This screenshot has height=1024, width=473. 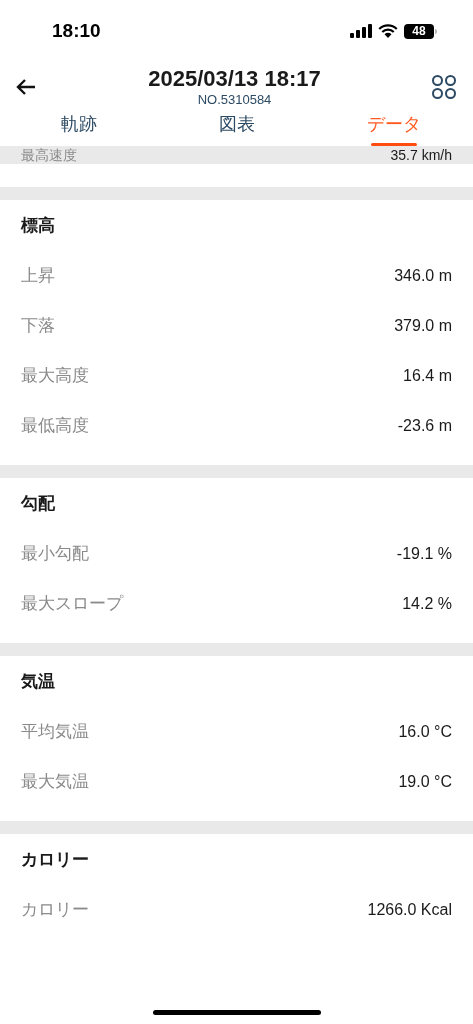 What do you see at coordinates (234, 100) in the screenshot?
I see `header-subtitle: NO.5310584` at bounding box center [234, 100].